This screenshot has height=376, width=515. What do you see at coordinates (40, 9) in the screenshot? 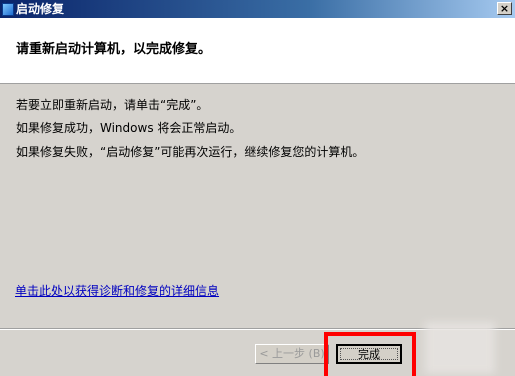
I see `window-title: 启动修复` at bounding box center [40, 9].